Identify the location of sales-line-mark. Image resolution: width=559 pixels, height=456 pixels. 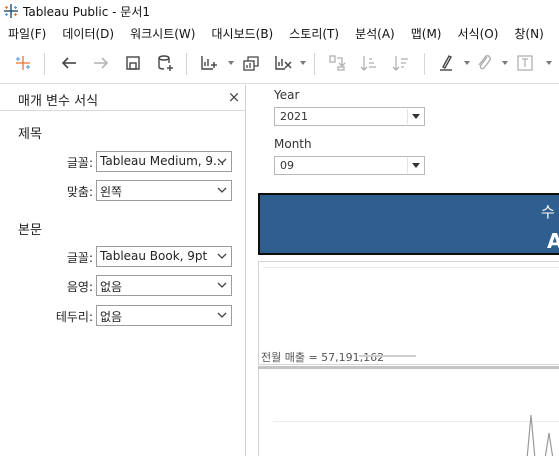
(540, 435).